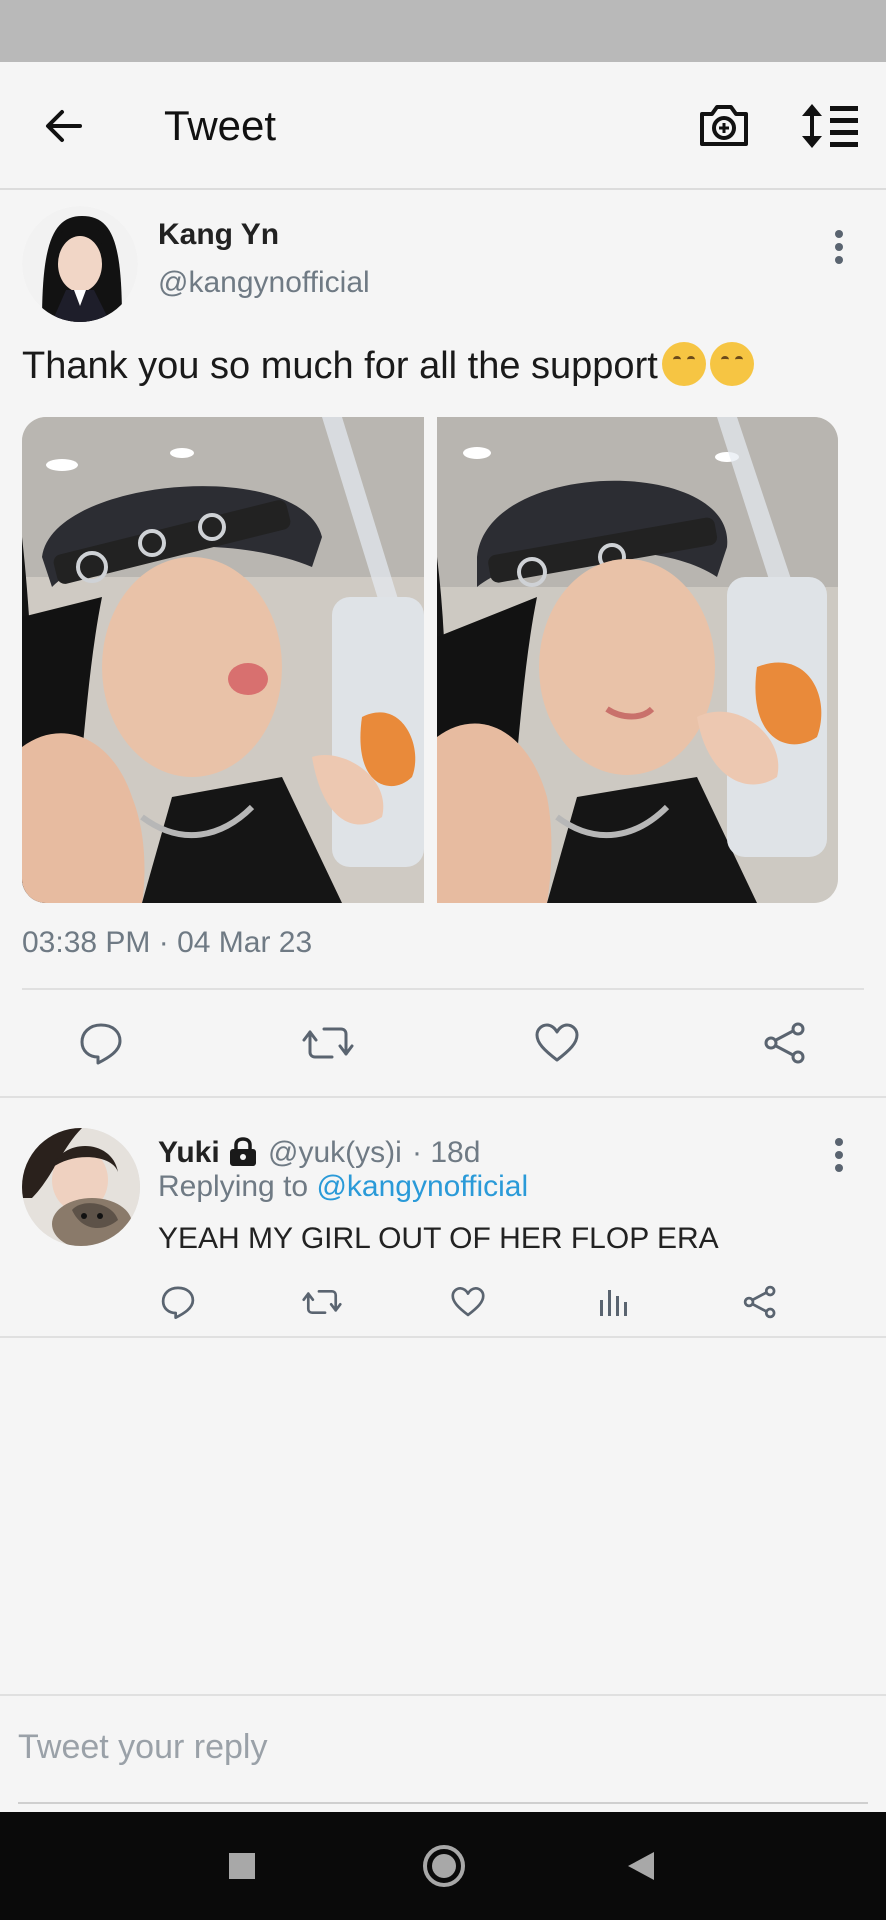 Image resolution: width=886 pixels, height=1920 pixels. Describe the element at coordinates (322, 1302) in the screenshot. I see `reply-retweet-icon` at that location.